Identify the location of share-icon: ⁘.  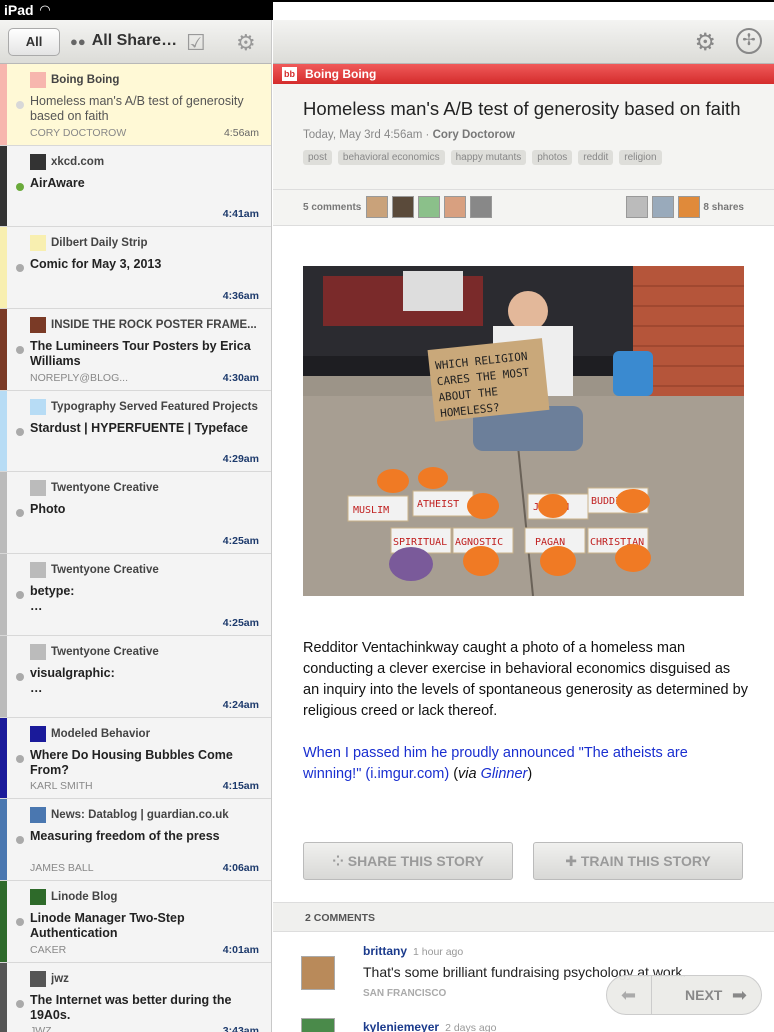
(340, 861).